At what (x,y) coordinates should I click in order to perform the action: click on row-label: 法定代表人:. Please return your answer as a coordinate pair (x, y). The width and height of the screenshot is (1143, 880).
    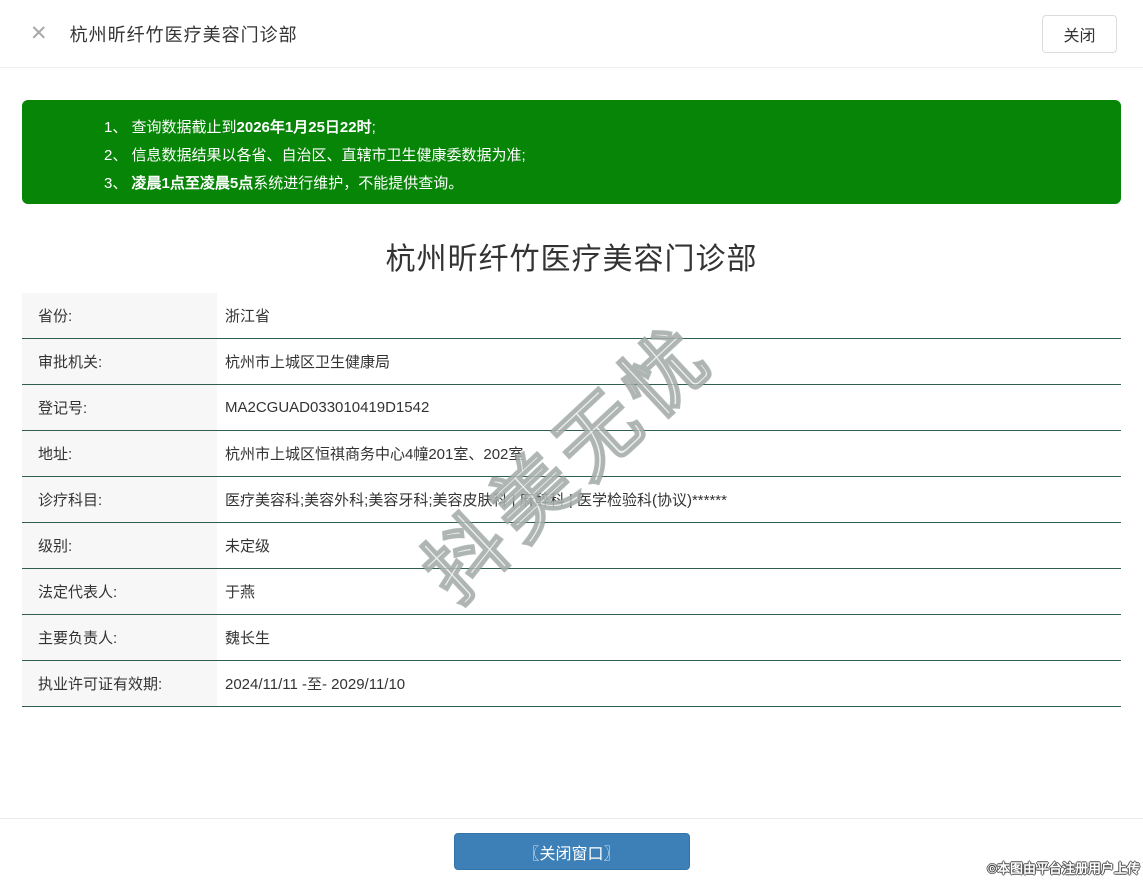
    Looking at the image, I should click on (119, 591).